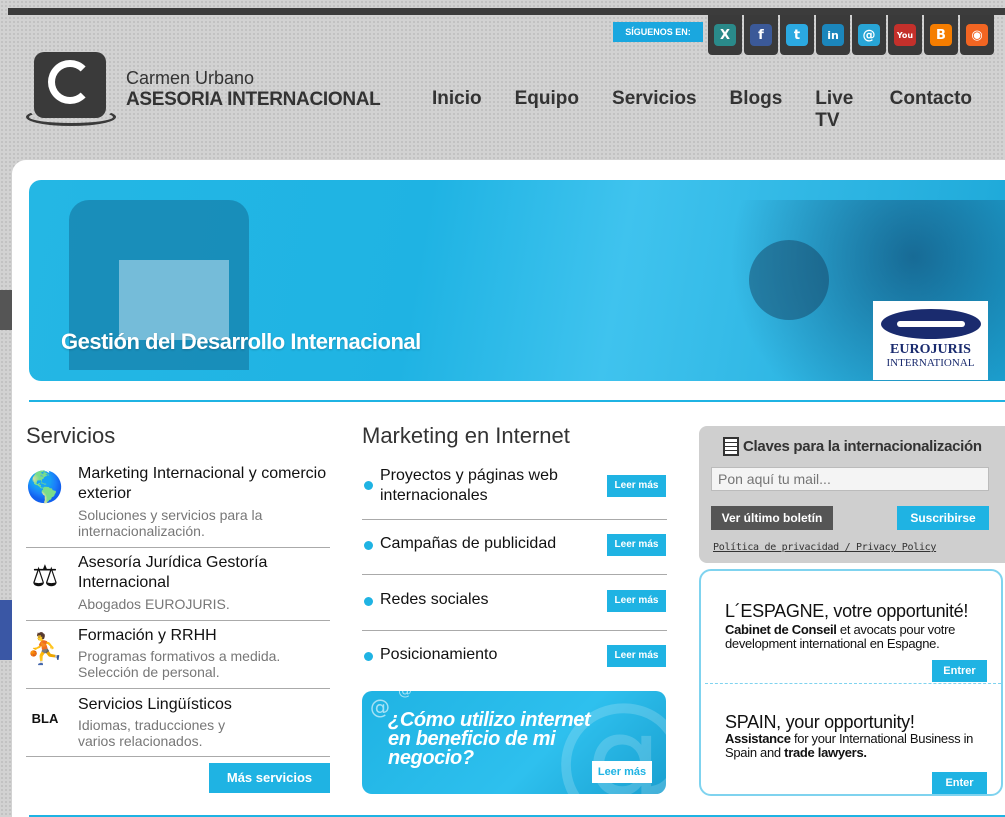 This screenshot has height=817, width=1005. Describe the element at coordinates (930, 363) in the screenshot. I see `eurojuris-subtitle: INTERNATIONAL` at that location.